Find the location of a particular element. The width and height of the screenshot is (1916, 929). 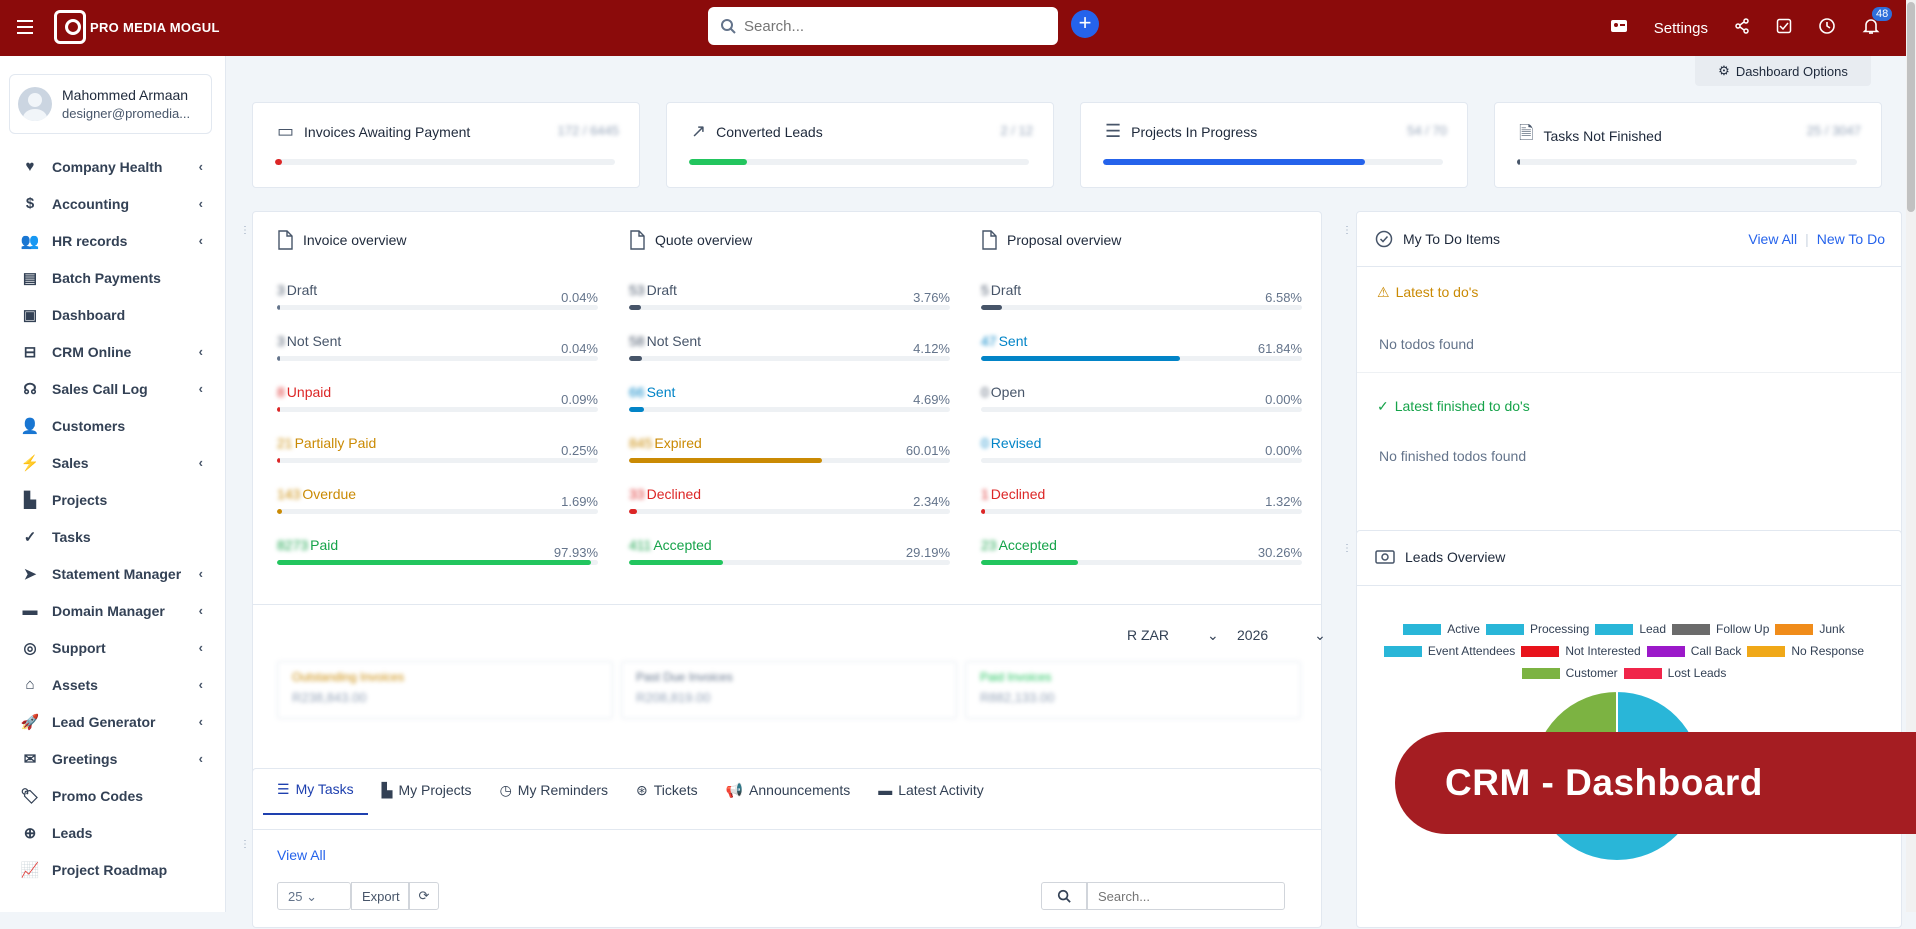

overview-row: 0 Open 0.00% is located at coordinates (1141, 403).